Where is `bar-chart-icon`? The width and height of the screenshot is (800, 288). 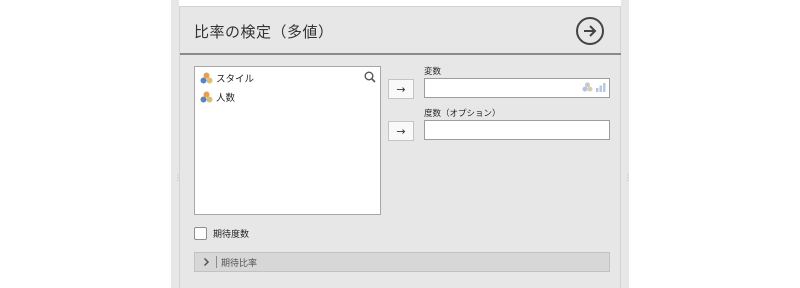 bar-chart-icon is located at coordinates (601, 87).